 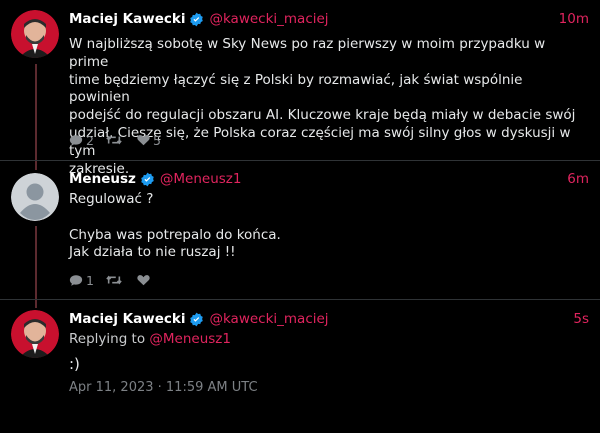 I want to click on tweet-time: 5s, so click(x=581, y=319).